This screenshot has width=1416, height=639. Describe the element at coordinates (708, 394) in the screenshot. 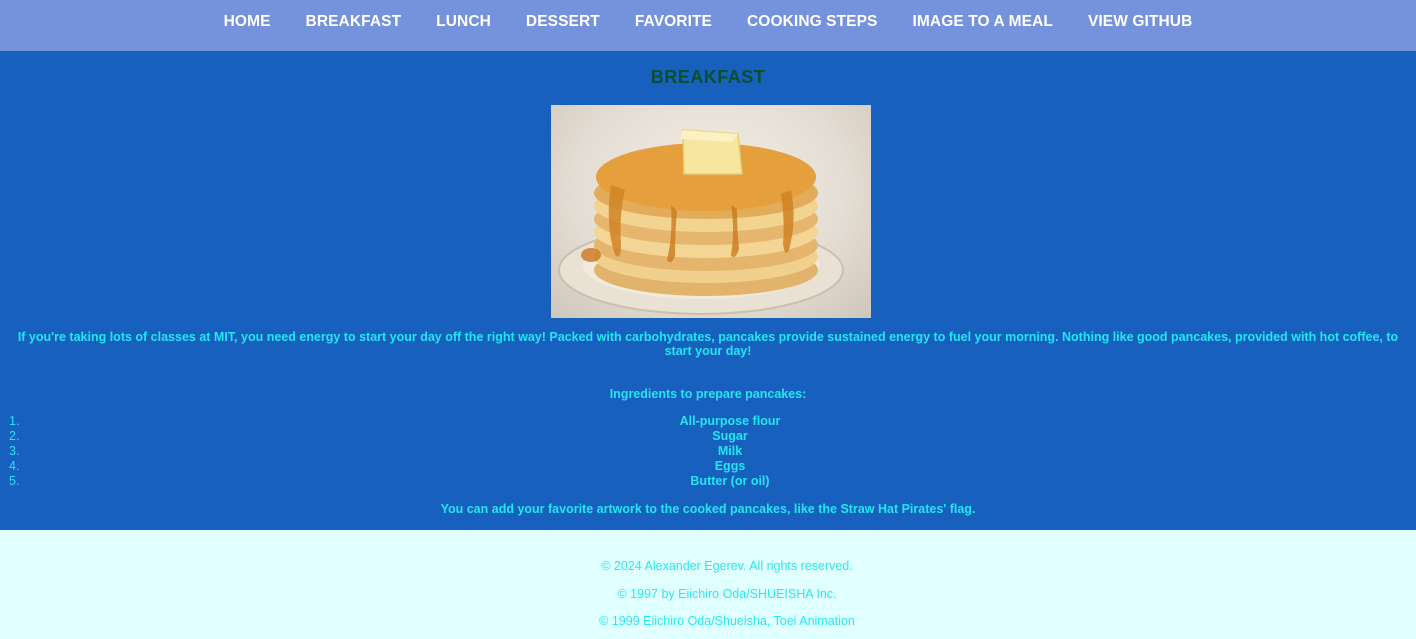

I see `ingredients-heading: Ingredients to prepare pancakes:` at that location.